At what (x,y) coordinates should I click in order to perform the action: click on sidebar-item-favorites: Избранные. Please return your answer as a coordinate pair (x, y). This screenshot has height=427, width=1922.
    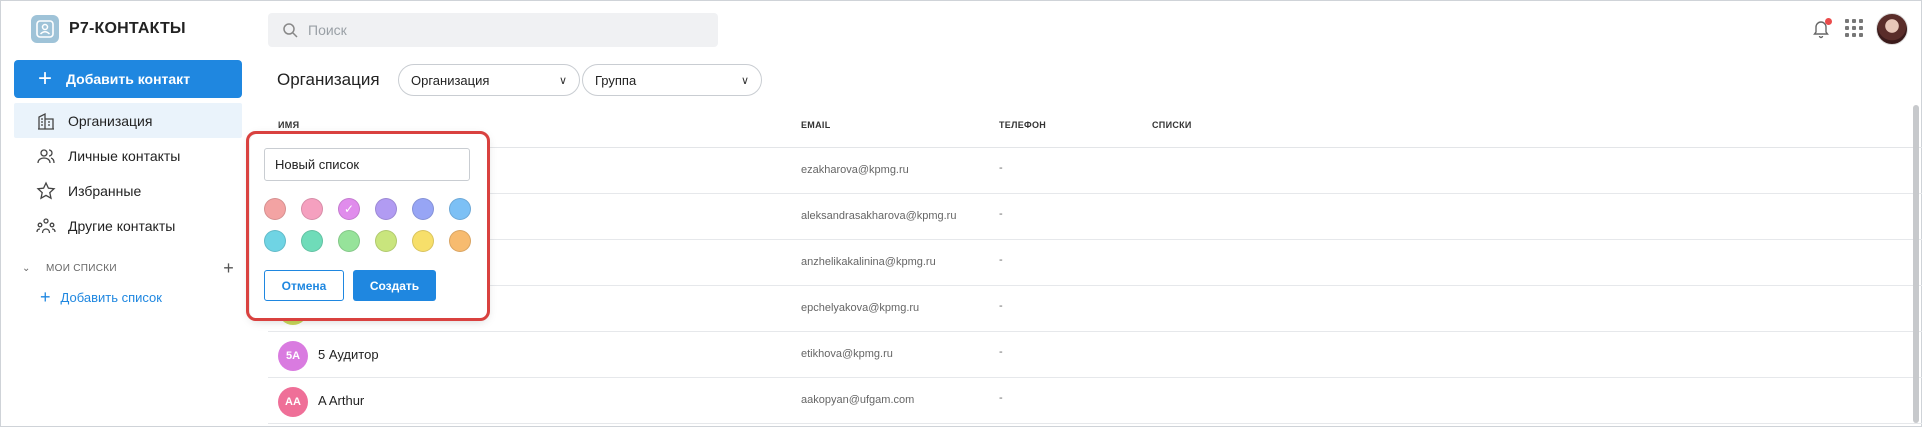
    Looking at the image, I should click on (128, 190).